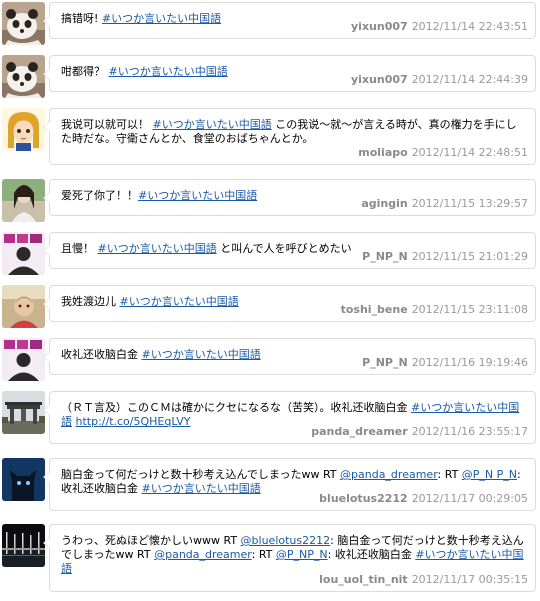 This screenshot has height=601, width=540. What do you see at coordinates (384, 203) in the screenshot?
I see `username: agingin` at bounding box center [384, 203].